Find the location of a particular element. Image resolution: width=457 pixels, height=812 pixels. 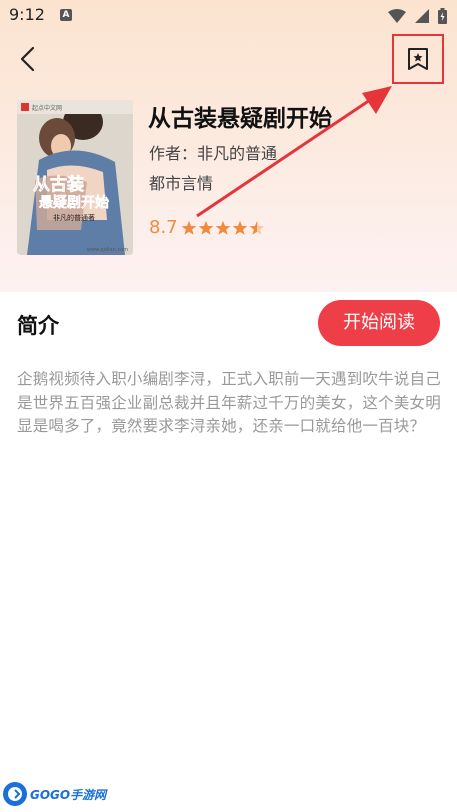

start-reading-button: 开始阅读 is located at coordinates (379, 323).